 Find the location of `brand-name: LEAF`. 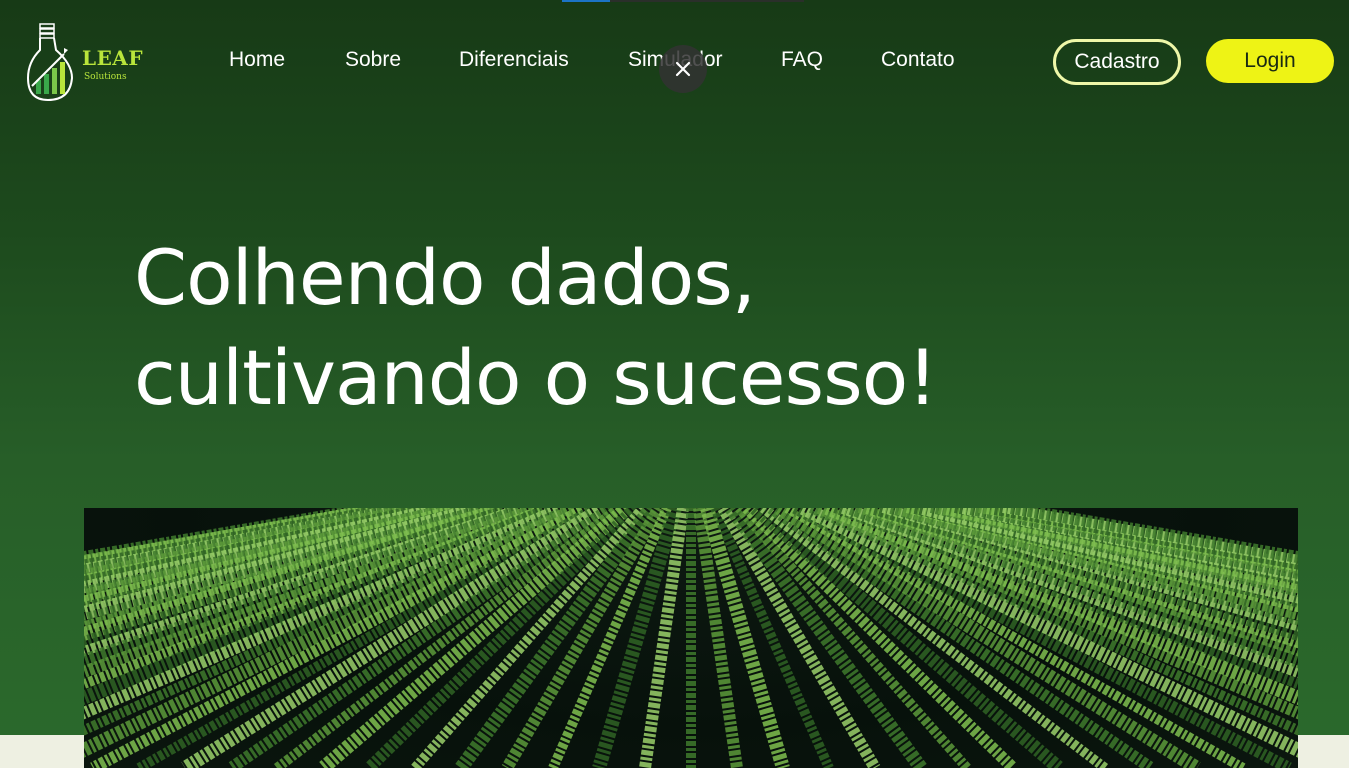

brand-name: LEAF is located at coordinates (113, 58).